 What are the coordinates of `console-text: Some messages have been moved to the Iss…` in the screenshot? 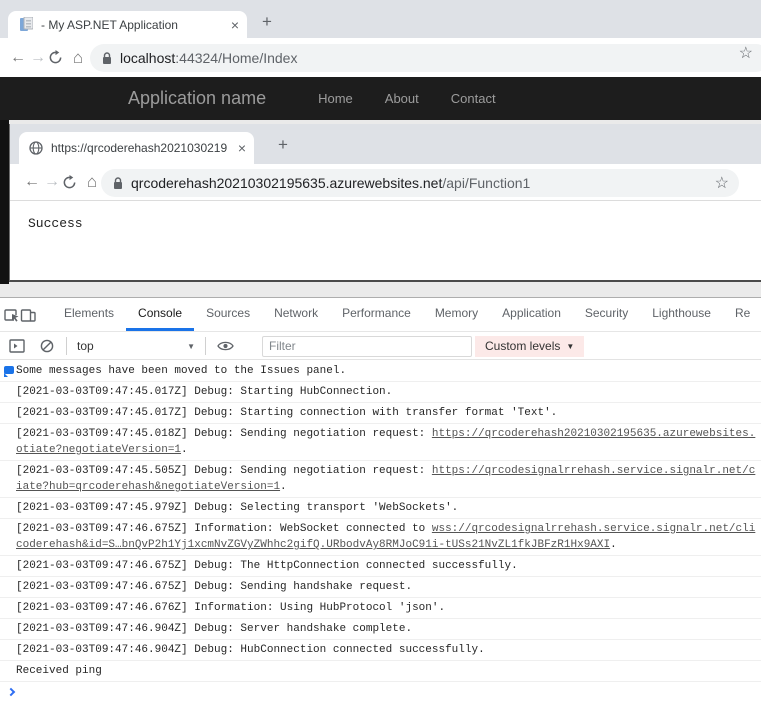 It's located at (181, 371).